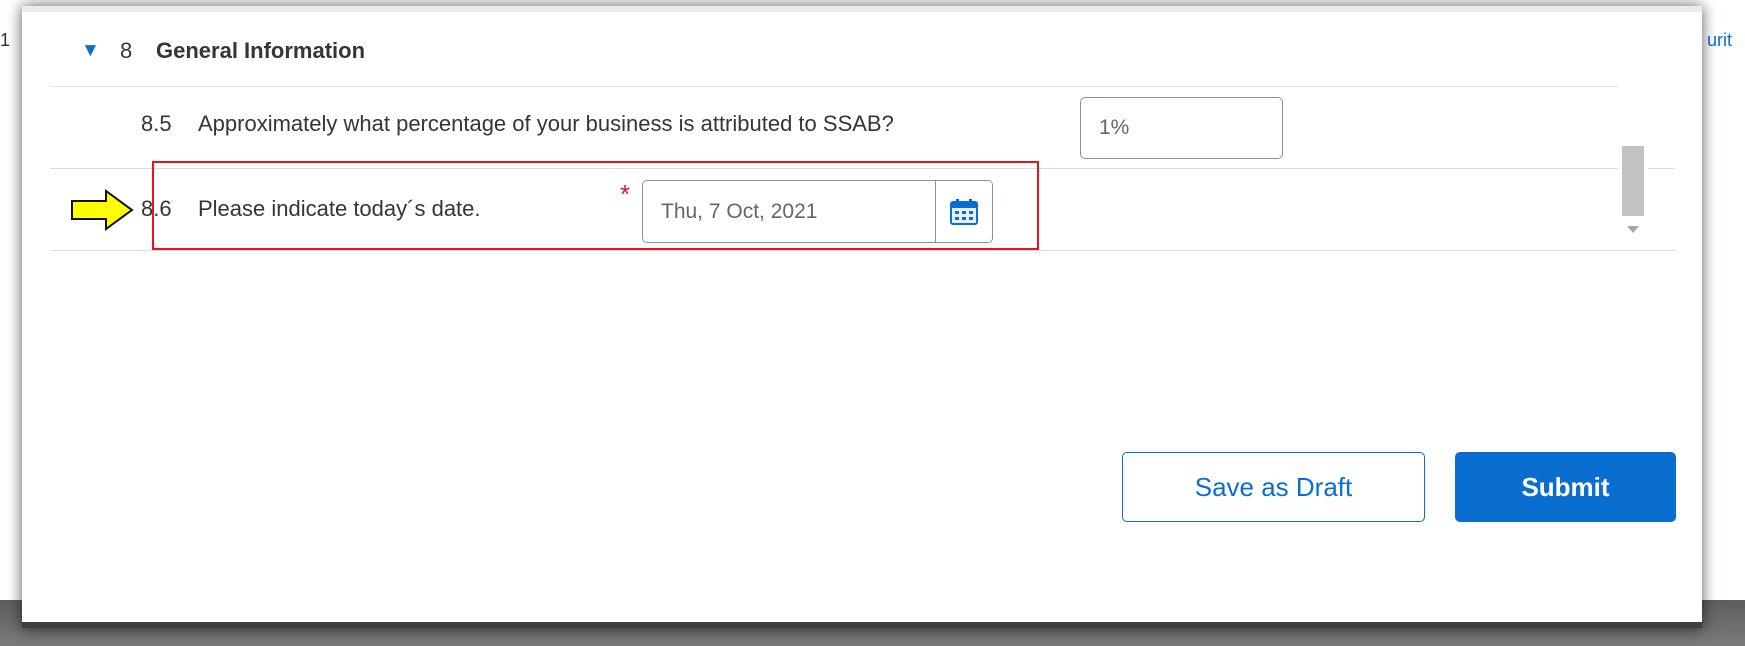  I want to click on date-picker, so click(817, 211).